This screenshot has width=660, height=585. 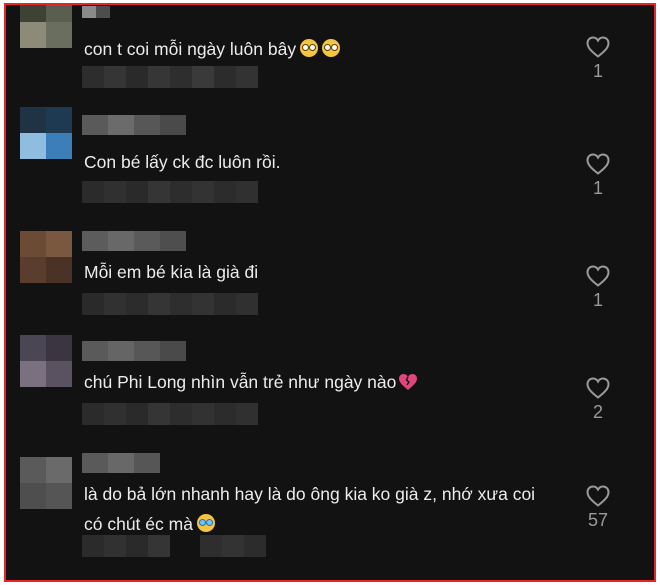 I want to click on comment-text-content: chú Phi Long nhìn vẫn trẻ như ngày nào, so click(x=240, y=382).